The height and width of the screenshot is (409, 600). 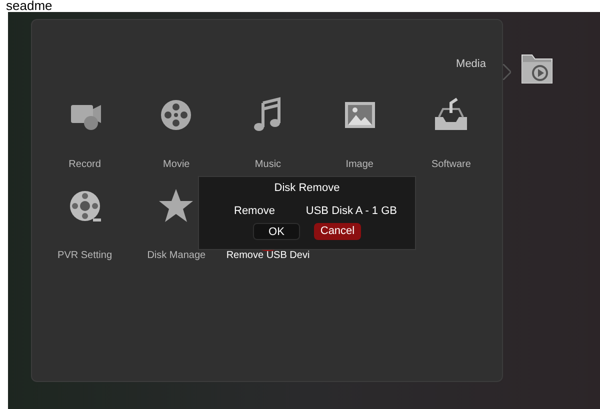 I want to click on menu-item: Disk Manage, so click(x=176, y=255).